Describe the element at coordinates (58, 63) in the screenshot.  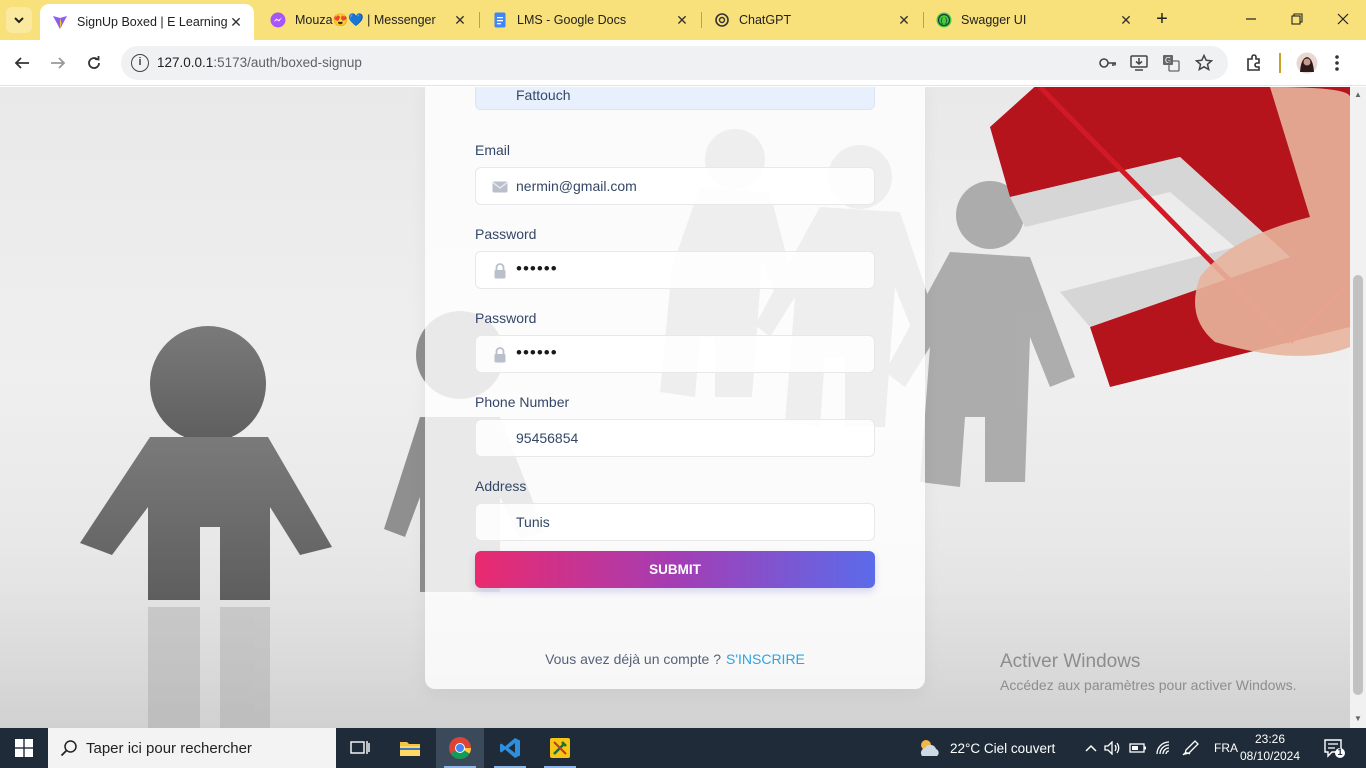
I see `forward-button` at that location.